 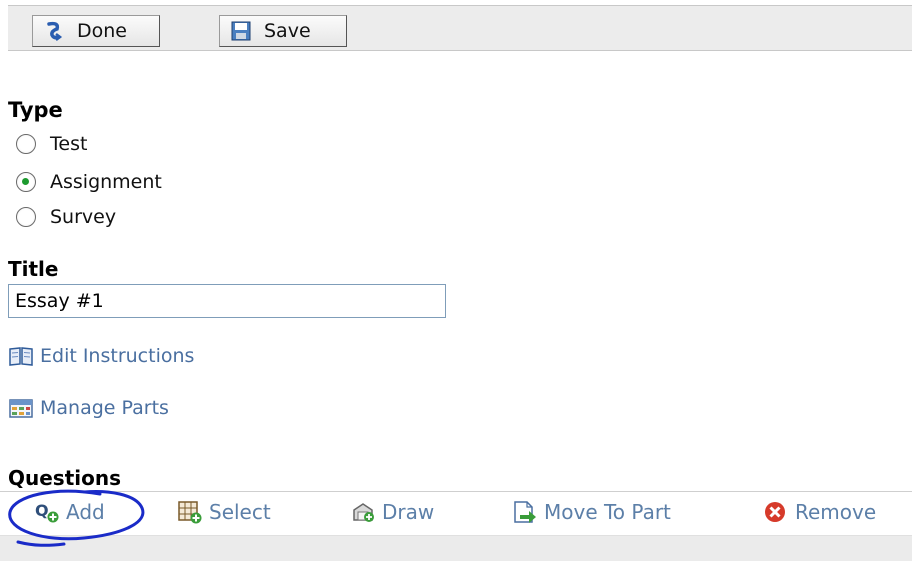 I want to click on save-label: Save, so click(x=287, y=31).